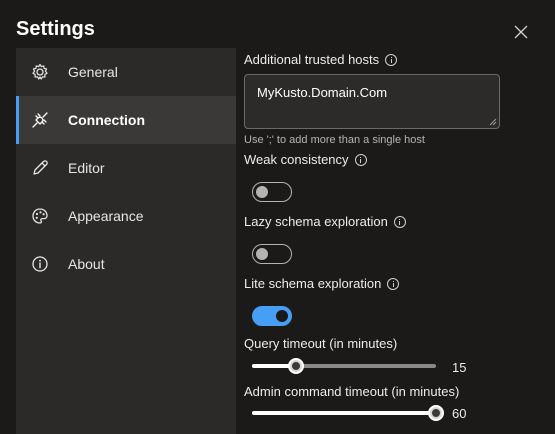 This screenshot has height=434, width=555. Describe the element at coordinates (86, 168) in the screenshot. I see `sidebar-item-label: Editor` at that location.